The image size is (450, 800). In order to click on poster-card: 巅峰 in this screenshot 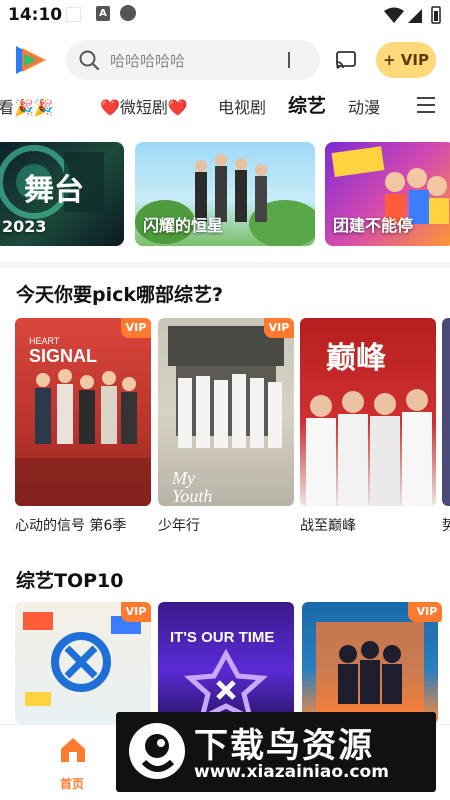, I will do `click(368, 412)`.